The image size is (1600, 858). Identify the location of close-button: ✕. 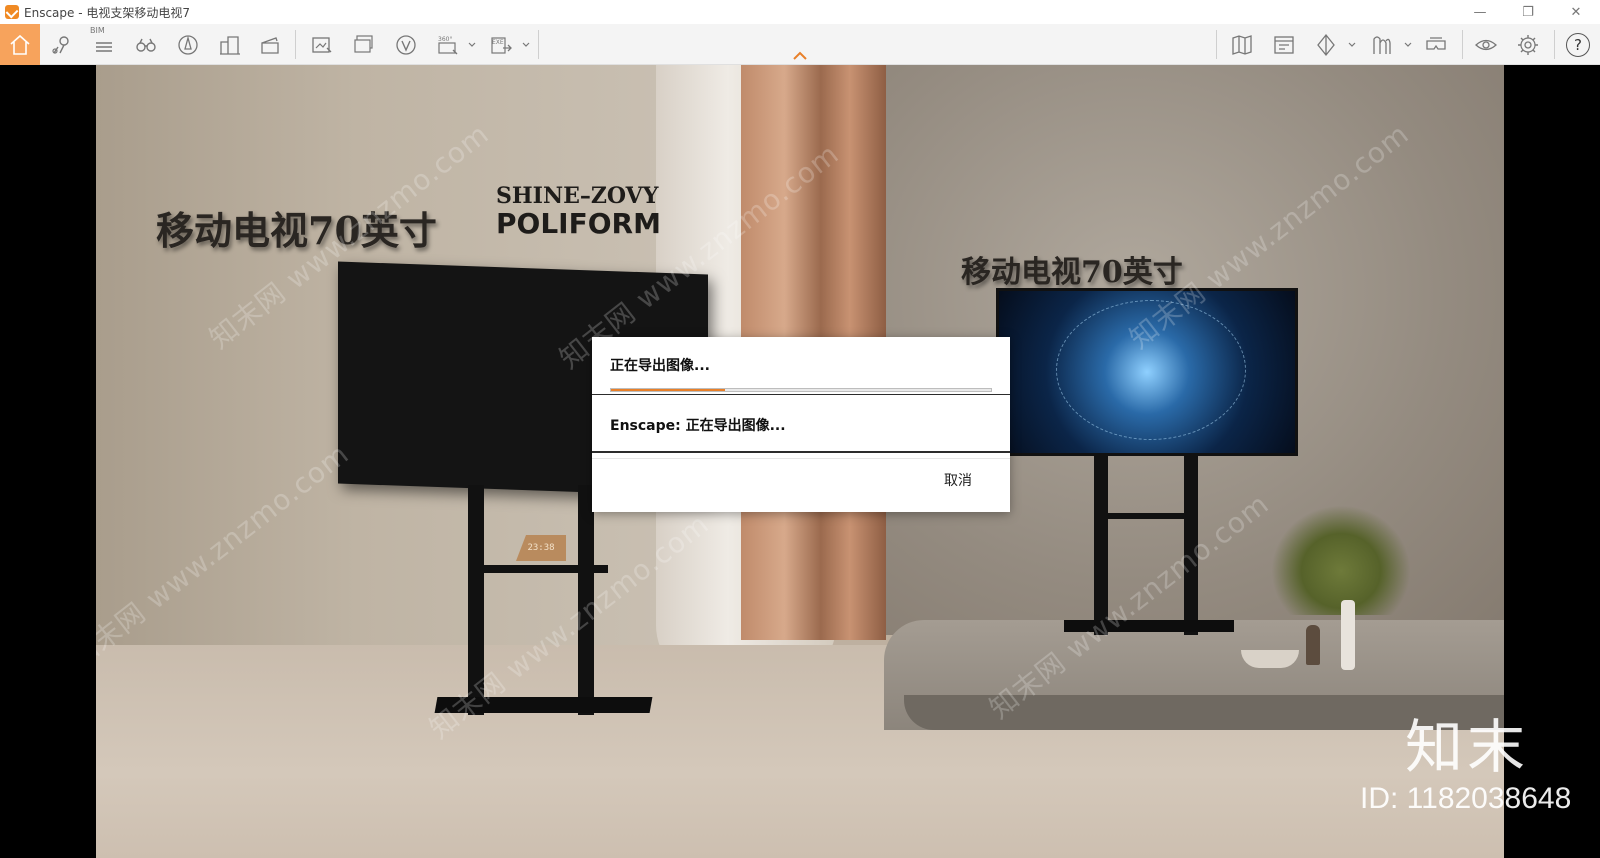
(1576, 12).